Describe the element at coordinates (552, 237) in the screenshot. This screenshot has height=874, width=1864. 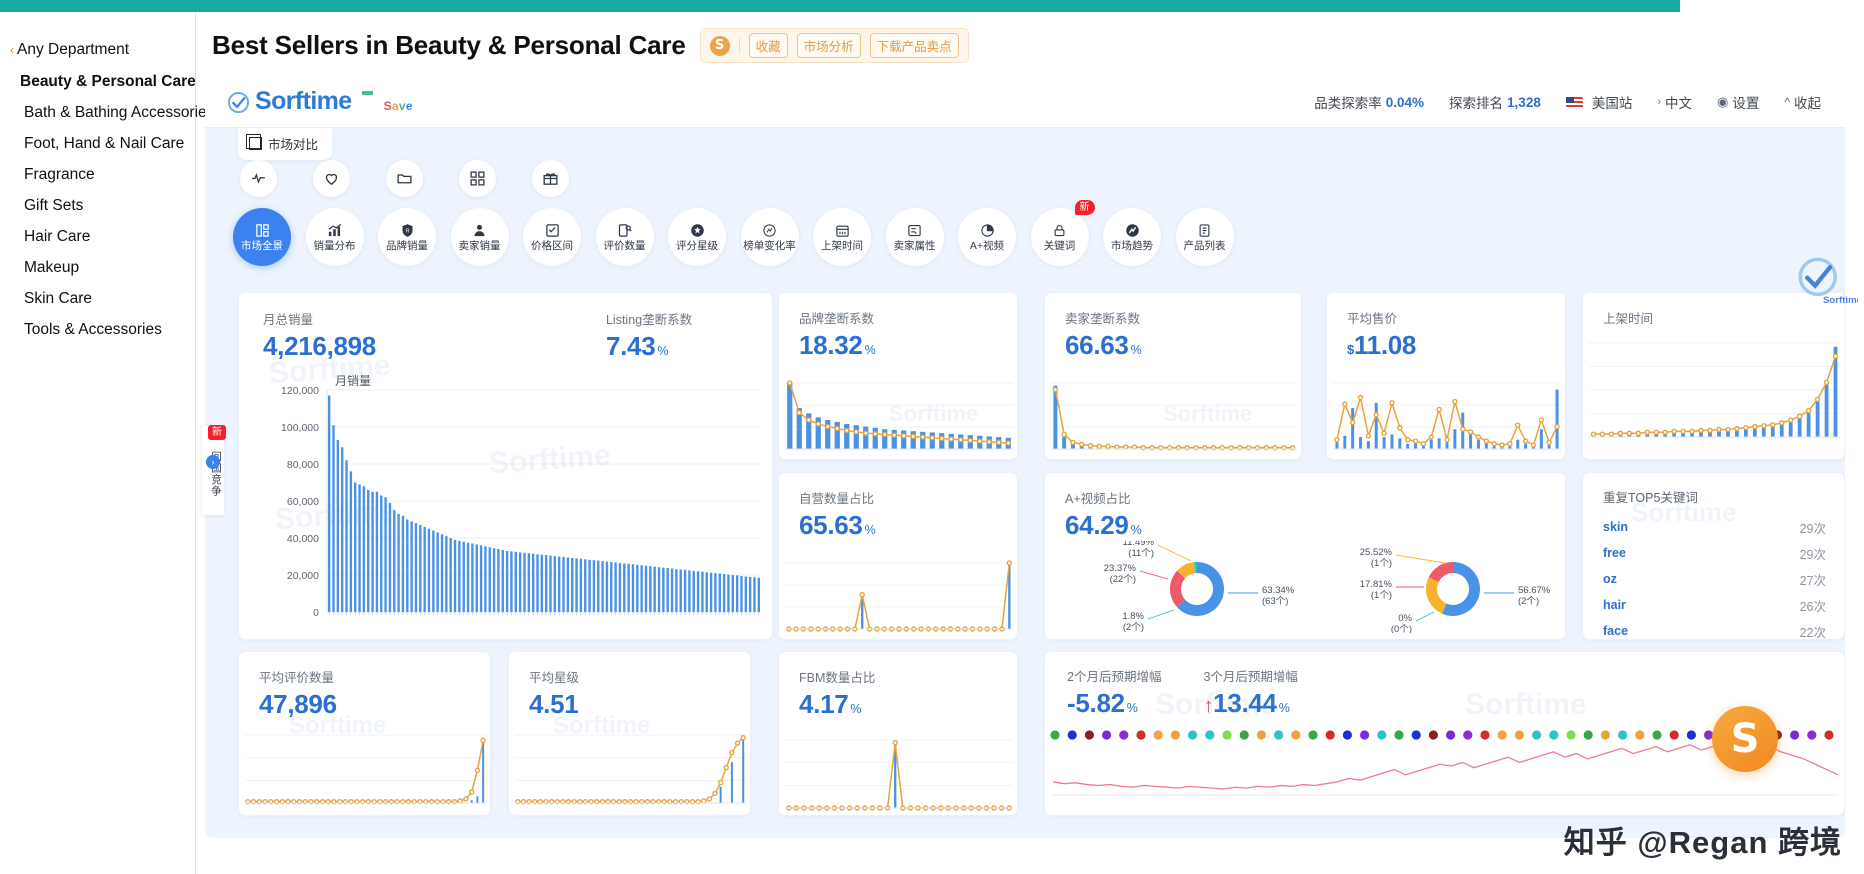
I see `tab-price-range: 价格区间` at that location.